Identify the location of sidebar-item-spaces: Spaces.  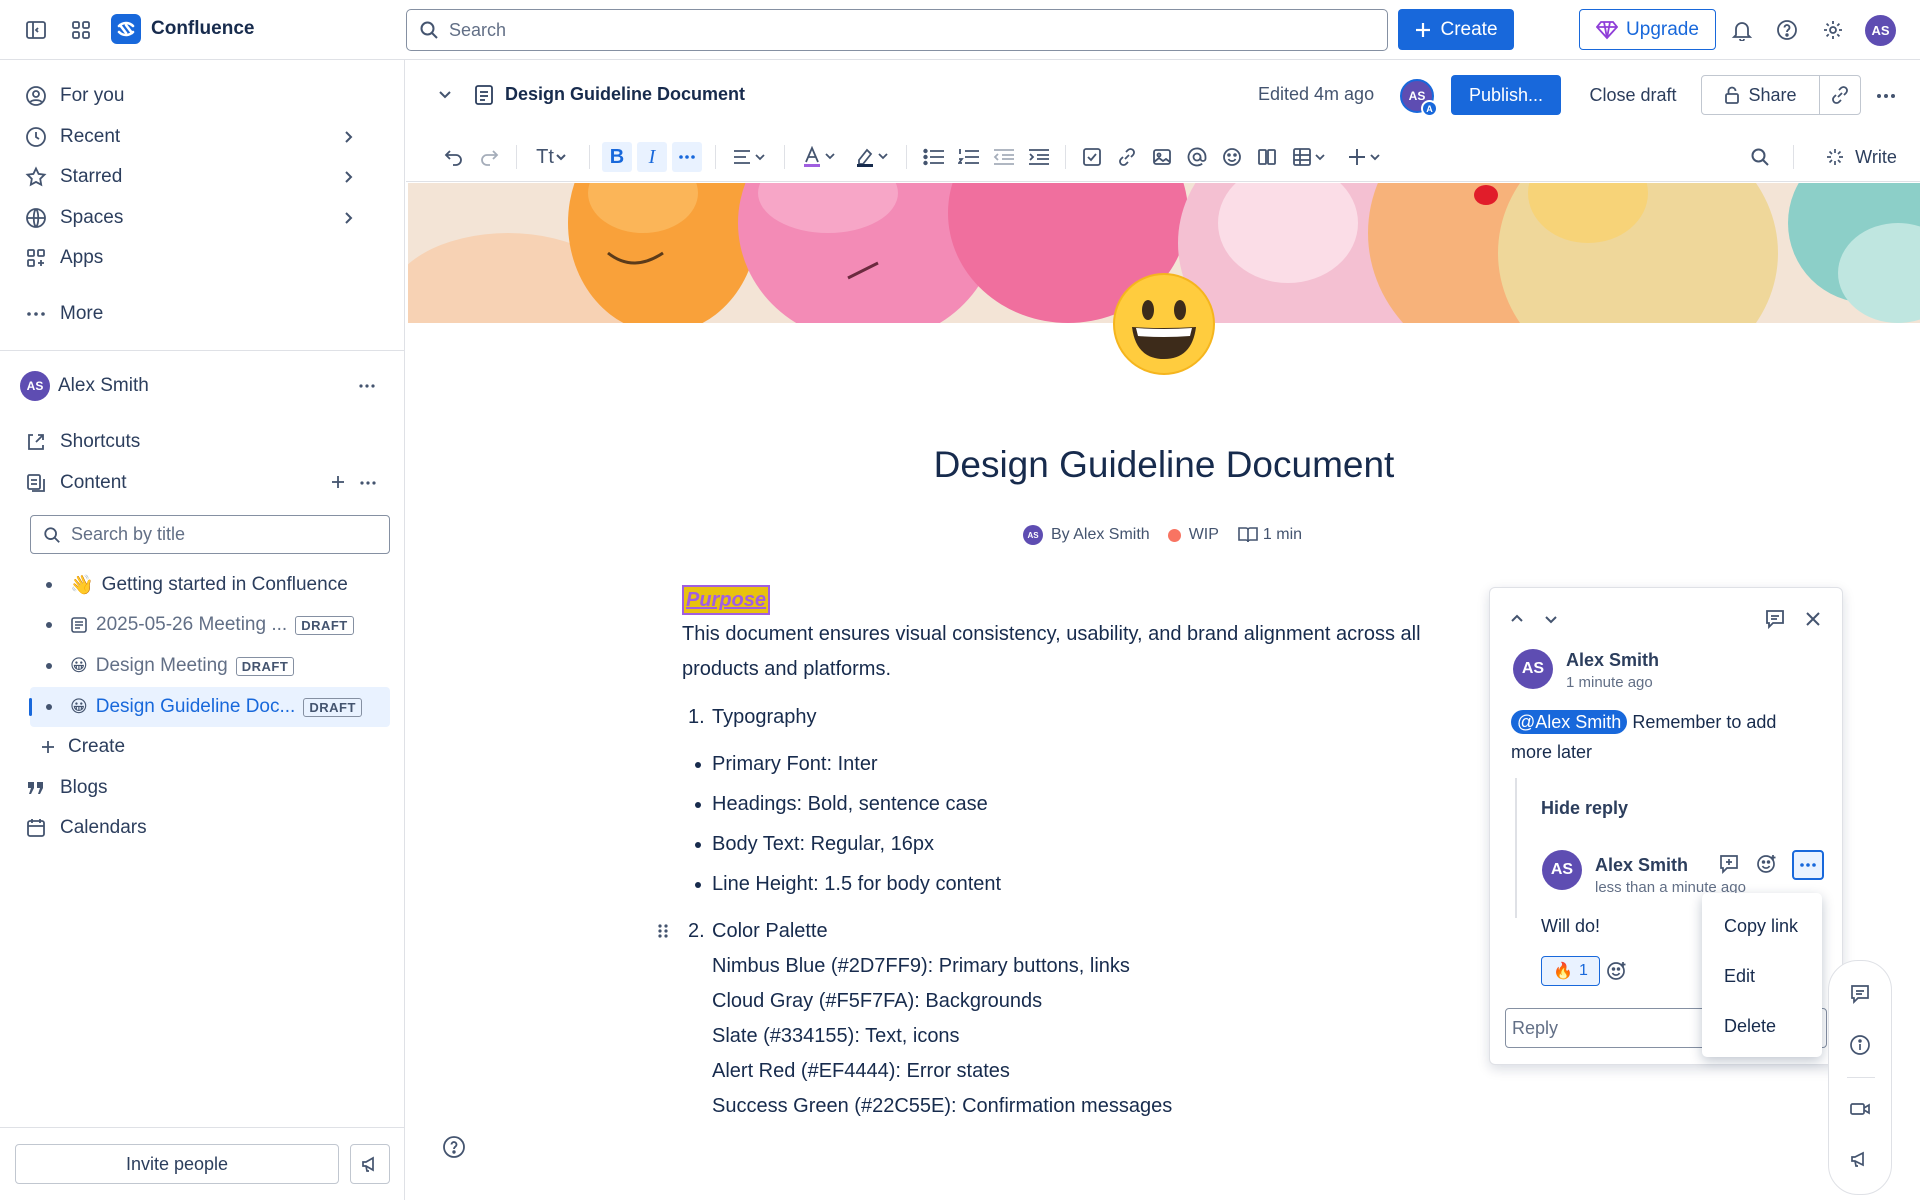
(204, 218).